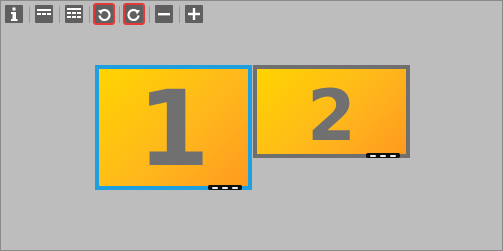  I want to click on monitor-2: 2, so click(331, 111).